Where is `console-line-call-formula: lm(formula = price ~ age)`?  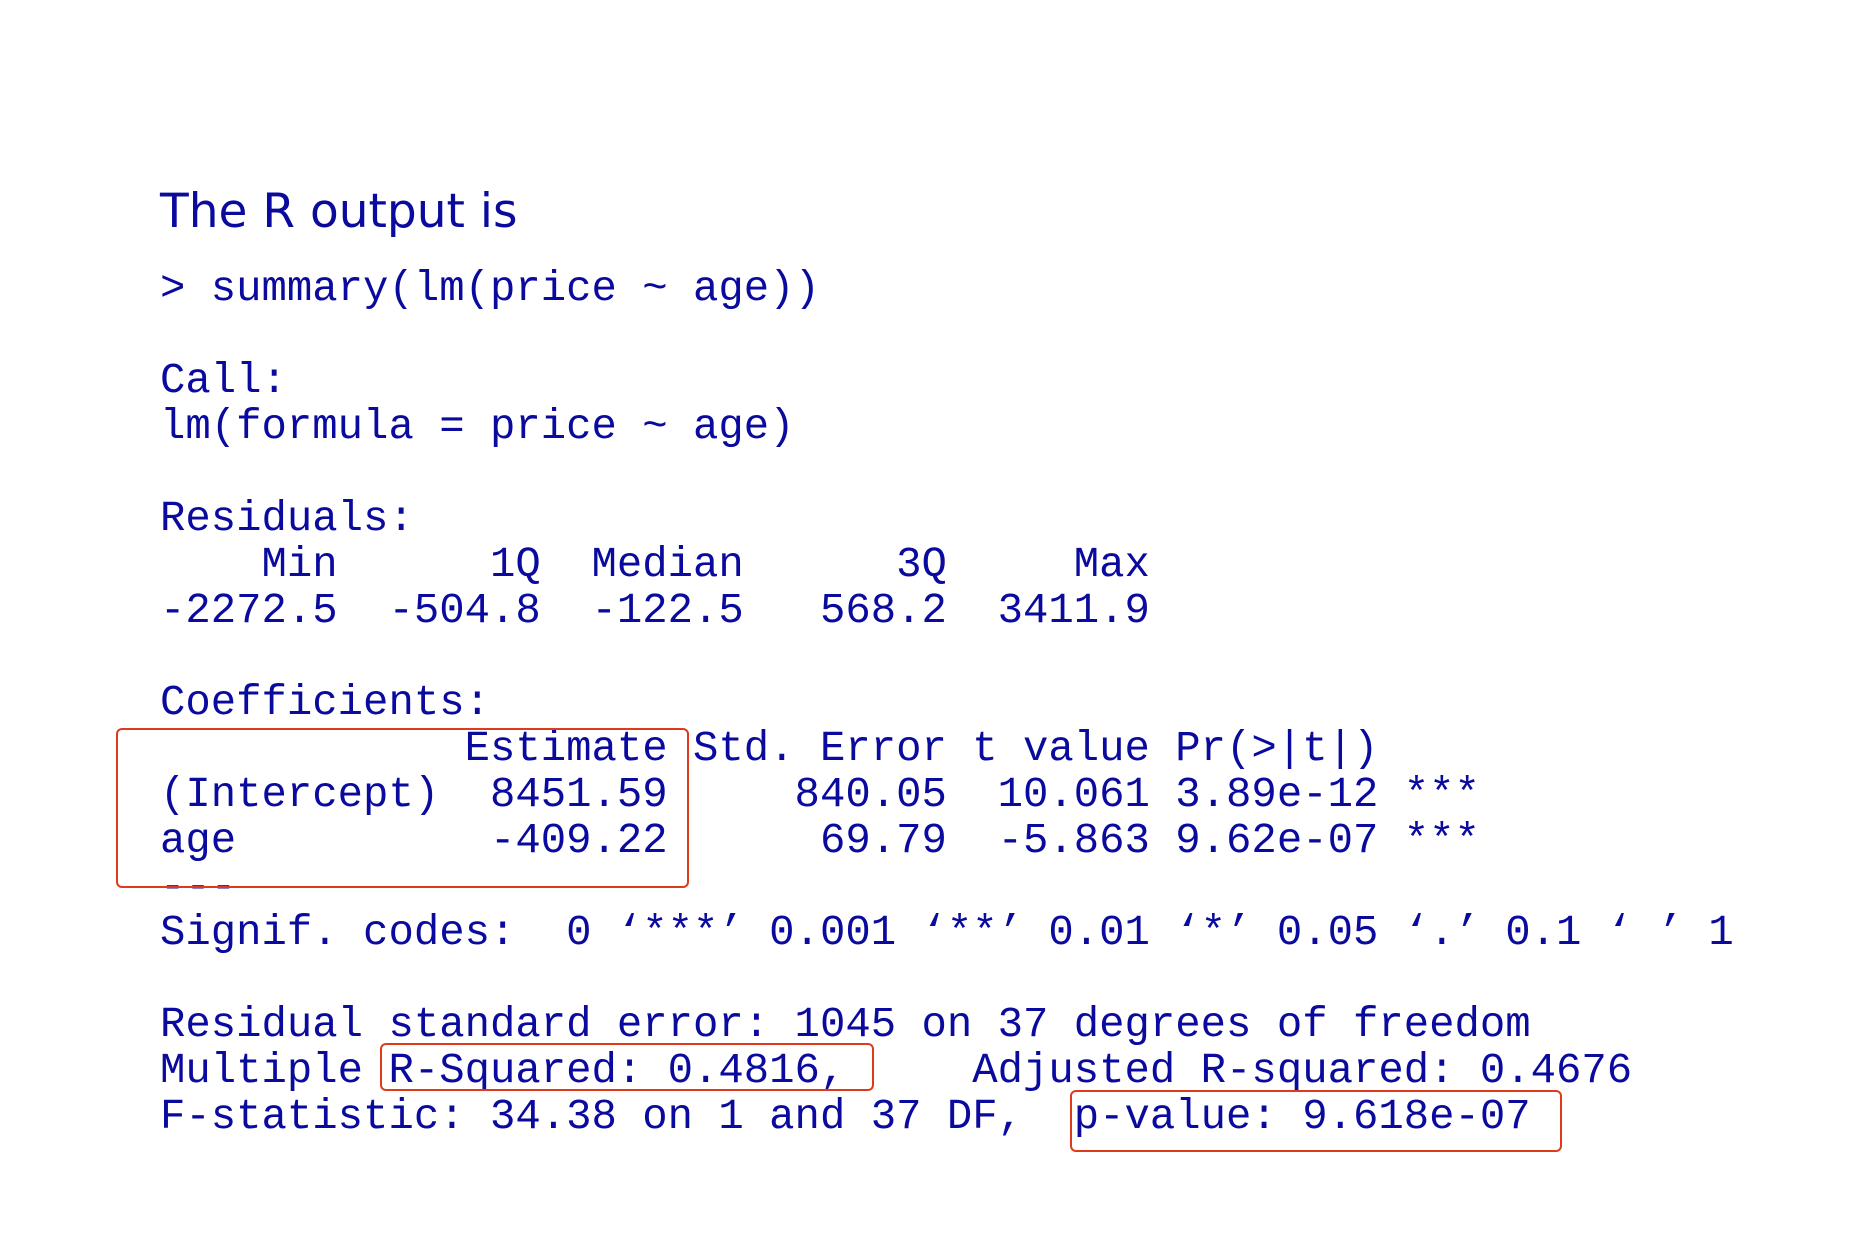 console-line-call-formula: lm(formula = price ~ age) is located at coordinates (477, 427).